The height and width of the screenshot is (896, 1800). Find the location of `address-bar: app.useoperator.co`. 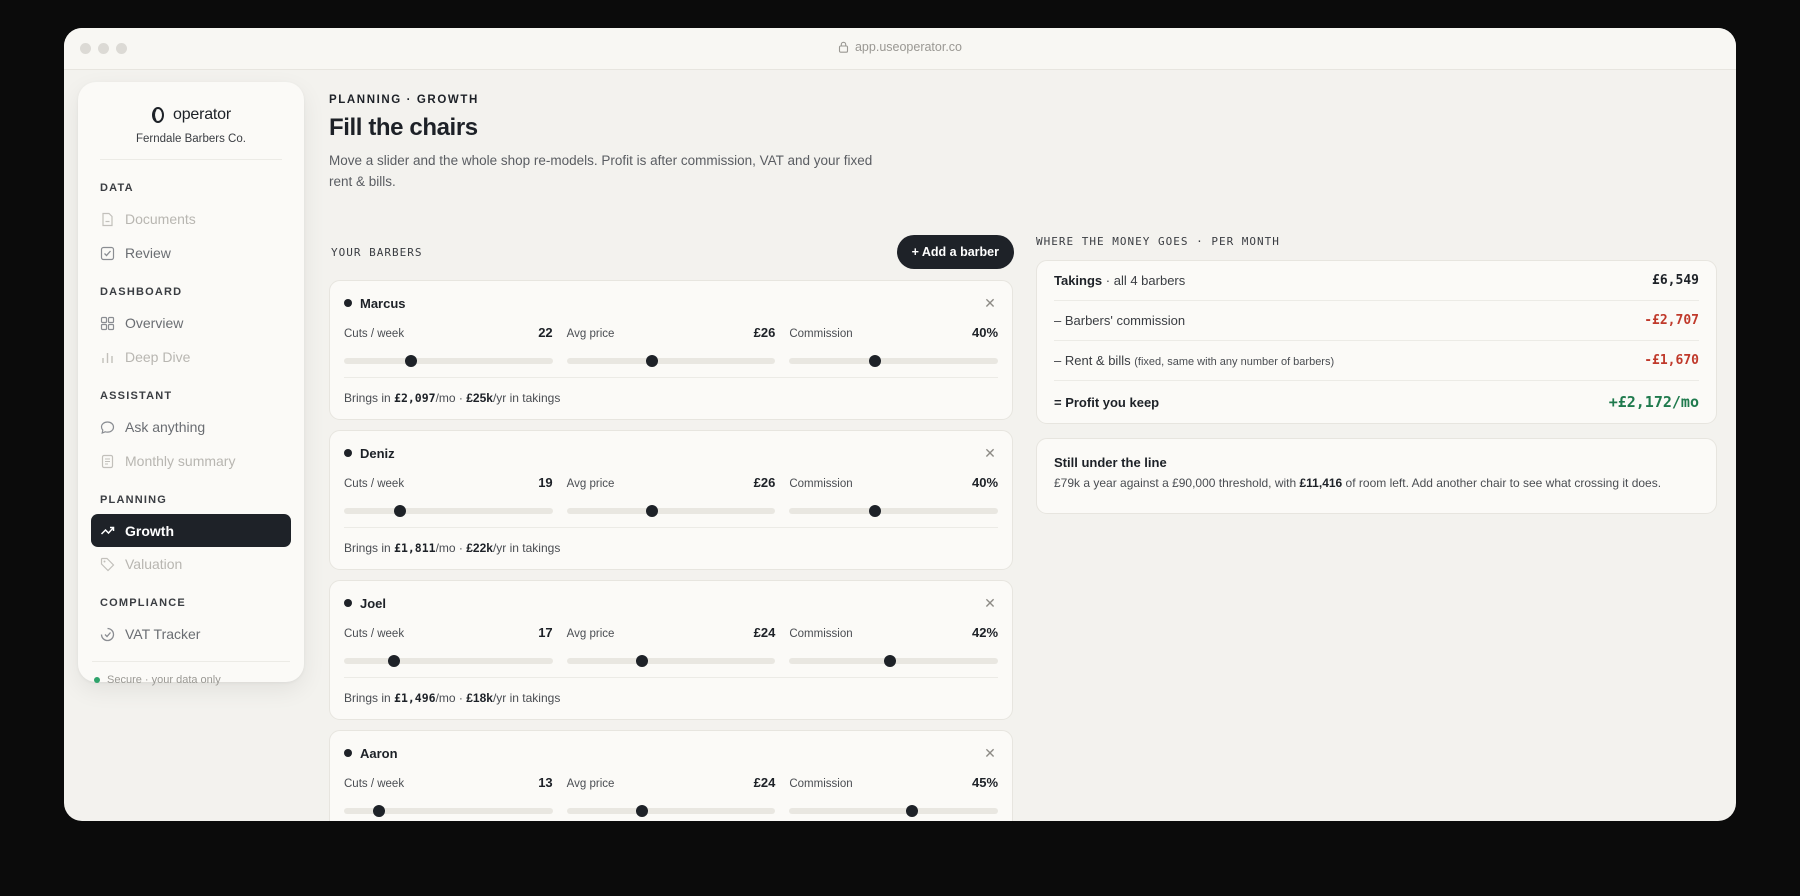

address-bar: app.useoperator.co is located at coordinates (900, 47).